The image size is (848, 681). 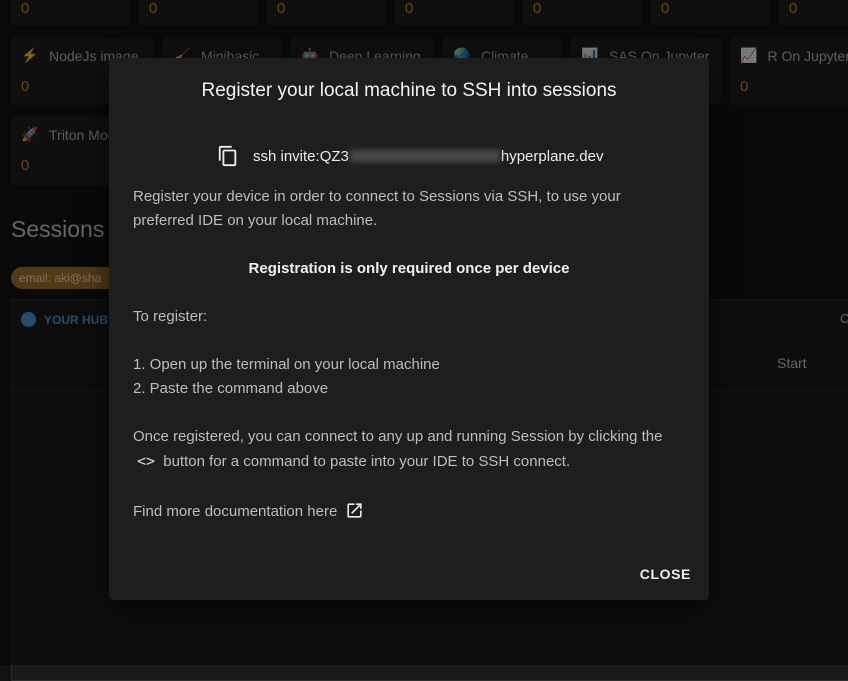 What do you see at coordinates (146, 461) in the screenshot?
I see `code-icon: <>` at bounding box center [146, 461].